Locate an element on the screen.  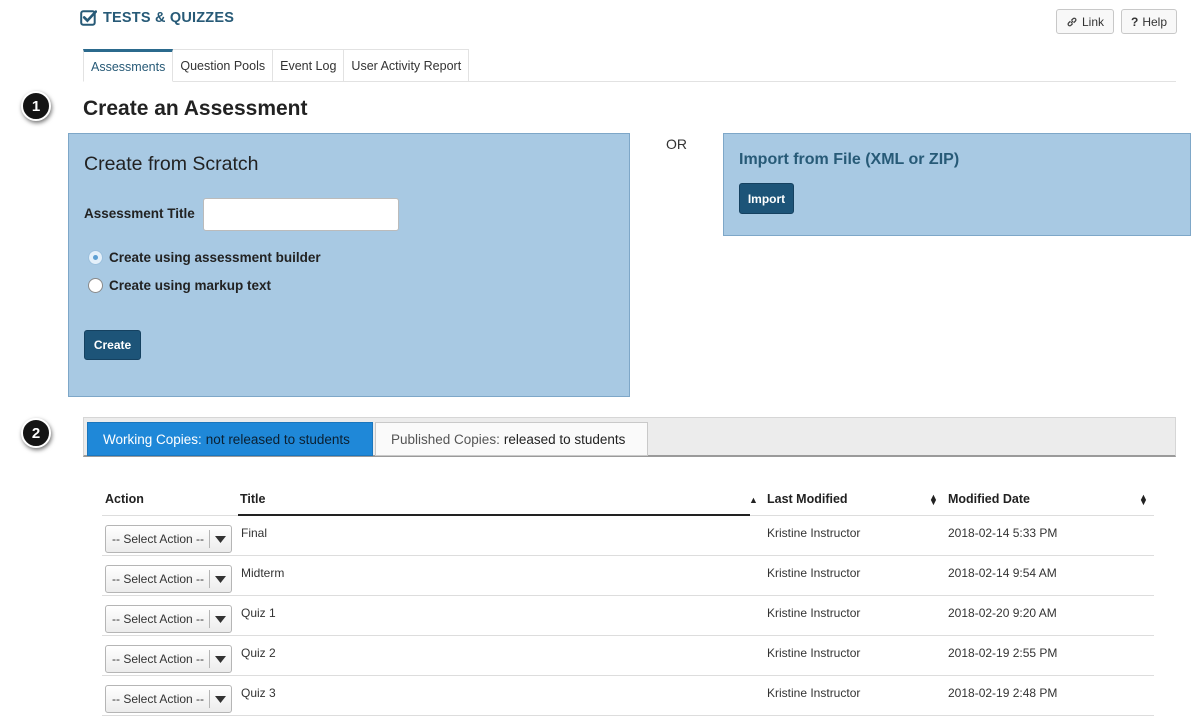
row-modified-date: 2018-02-14 5:33 PM is located at coordinates (1003, 533).